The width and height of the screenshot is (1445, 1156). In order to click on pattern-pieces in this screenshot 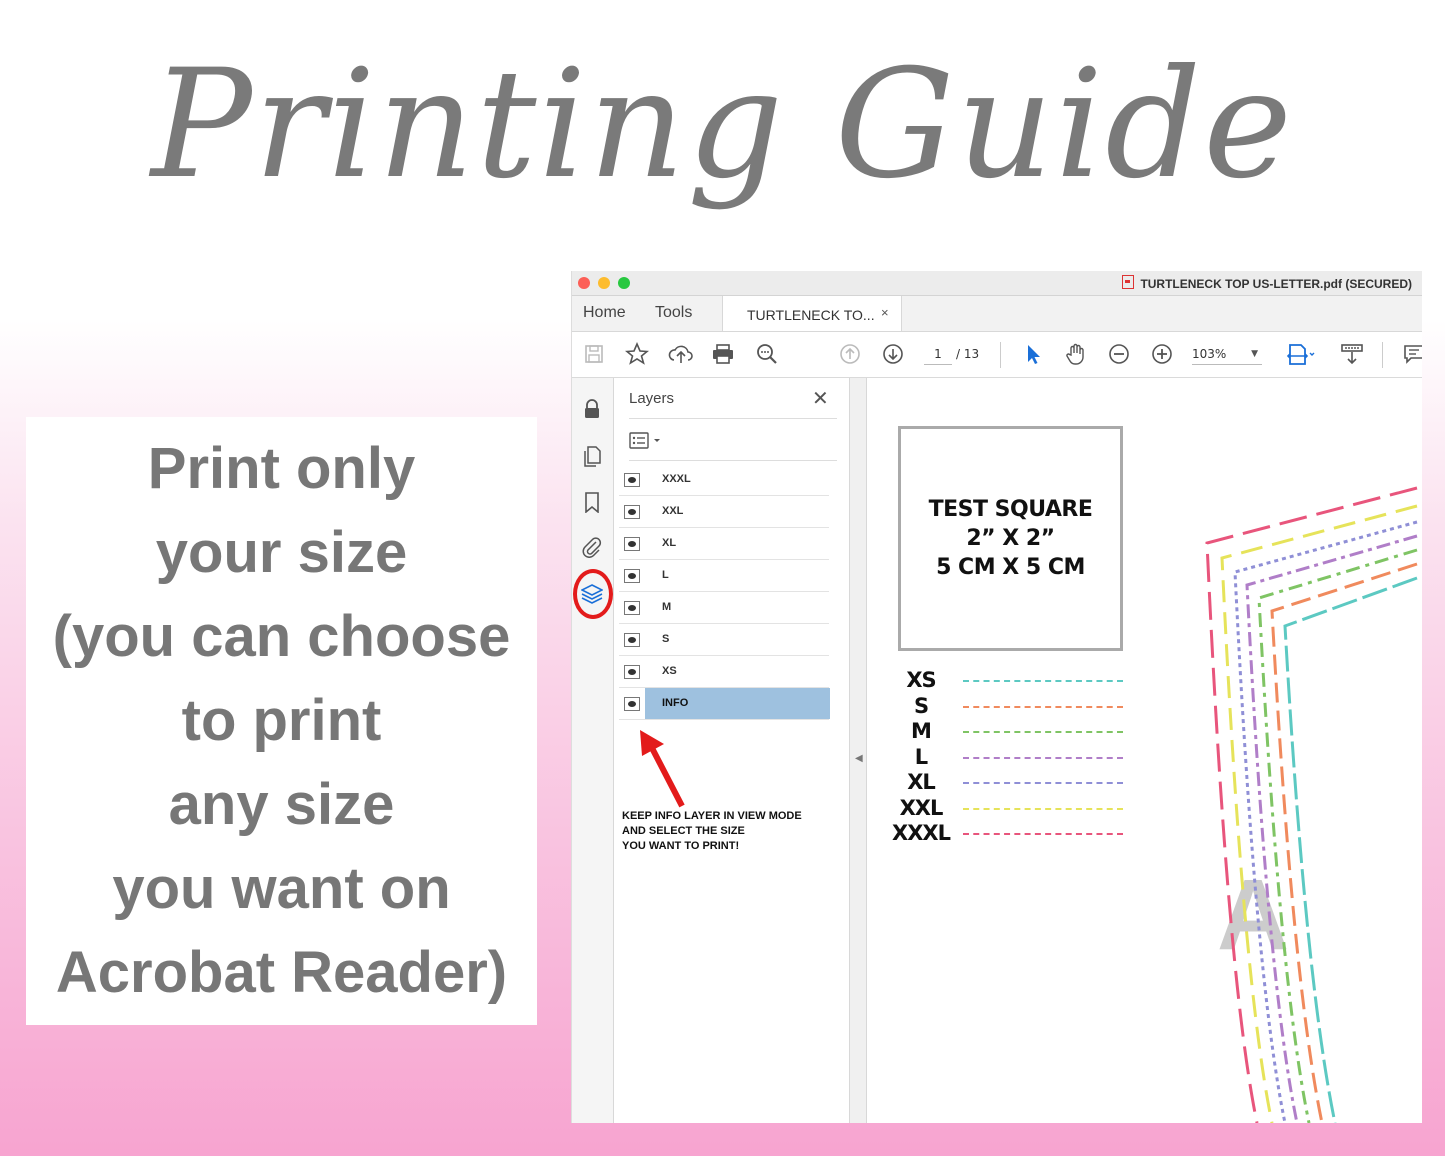, I will do `click(1311, 804)`.